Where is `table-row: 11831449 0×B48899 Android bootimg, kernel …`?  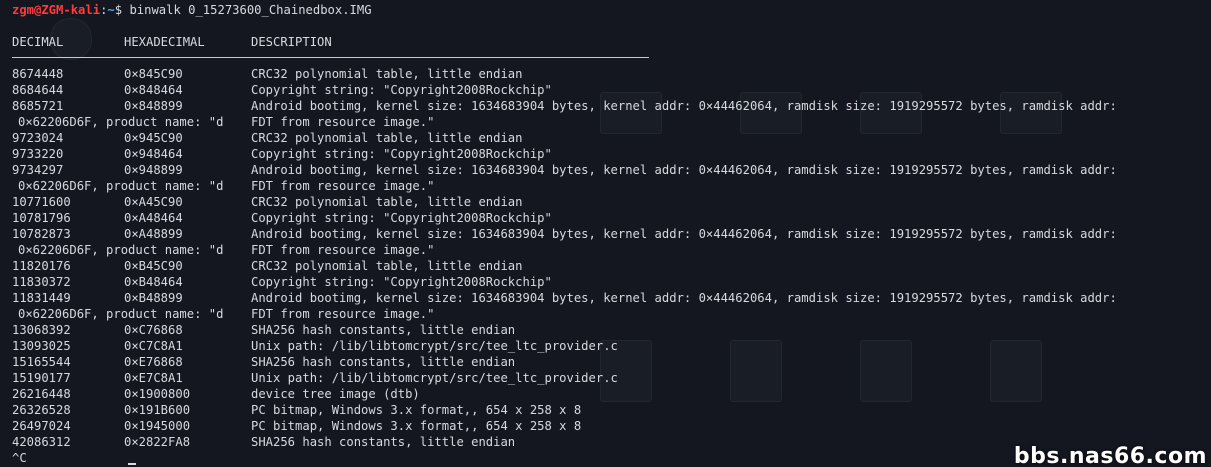 table-row: 11831449 0×B48899 Android bootimg, kernel … is located at coordinates (611, 298).